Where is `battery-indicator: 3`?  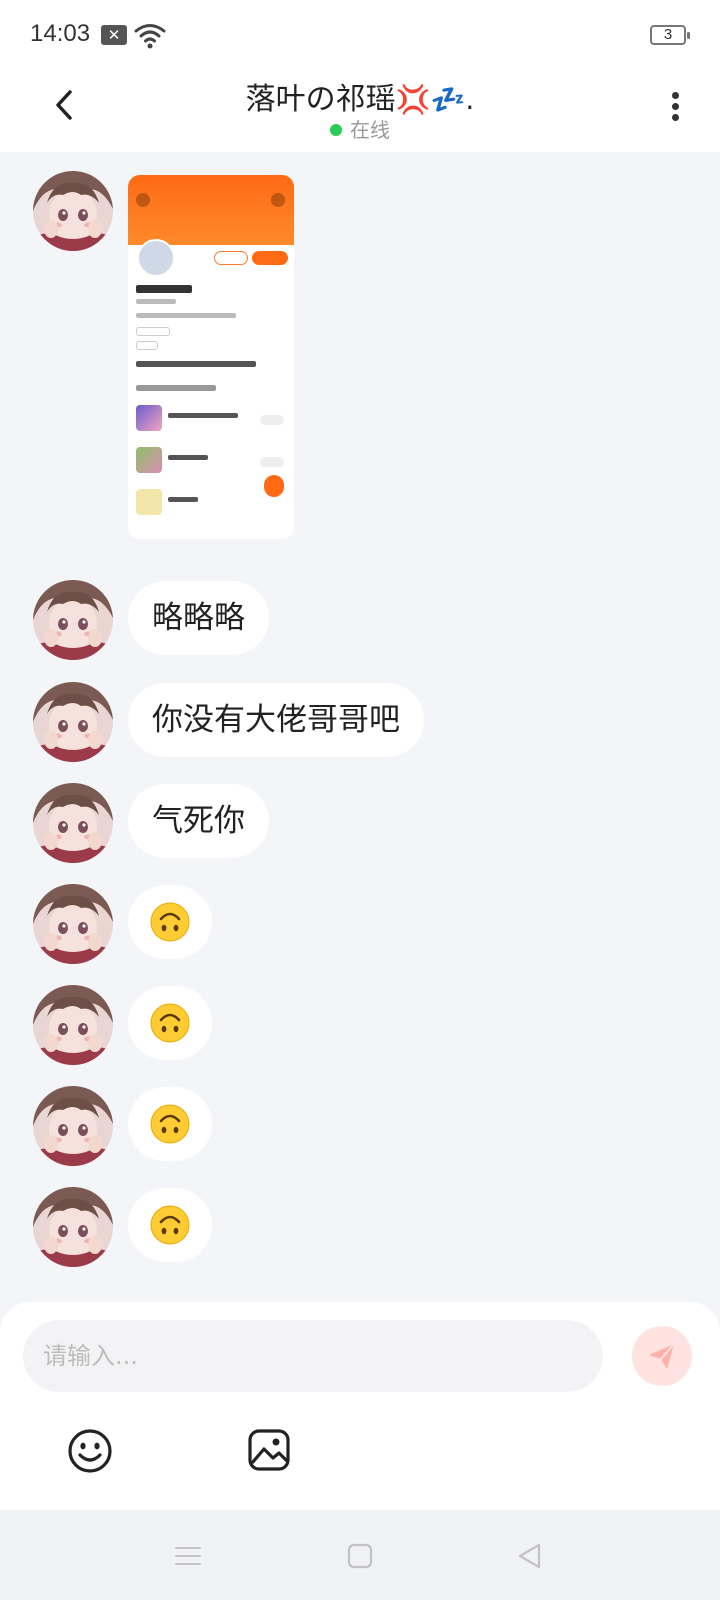
battery-indicator: 3 is located at coordinates (670, 35).